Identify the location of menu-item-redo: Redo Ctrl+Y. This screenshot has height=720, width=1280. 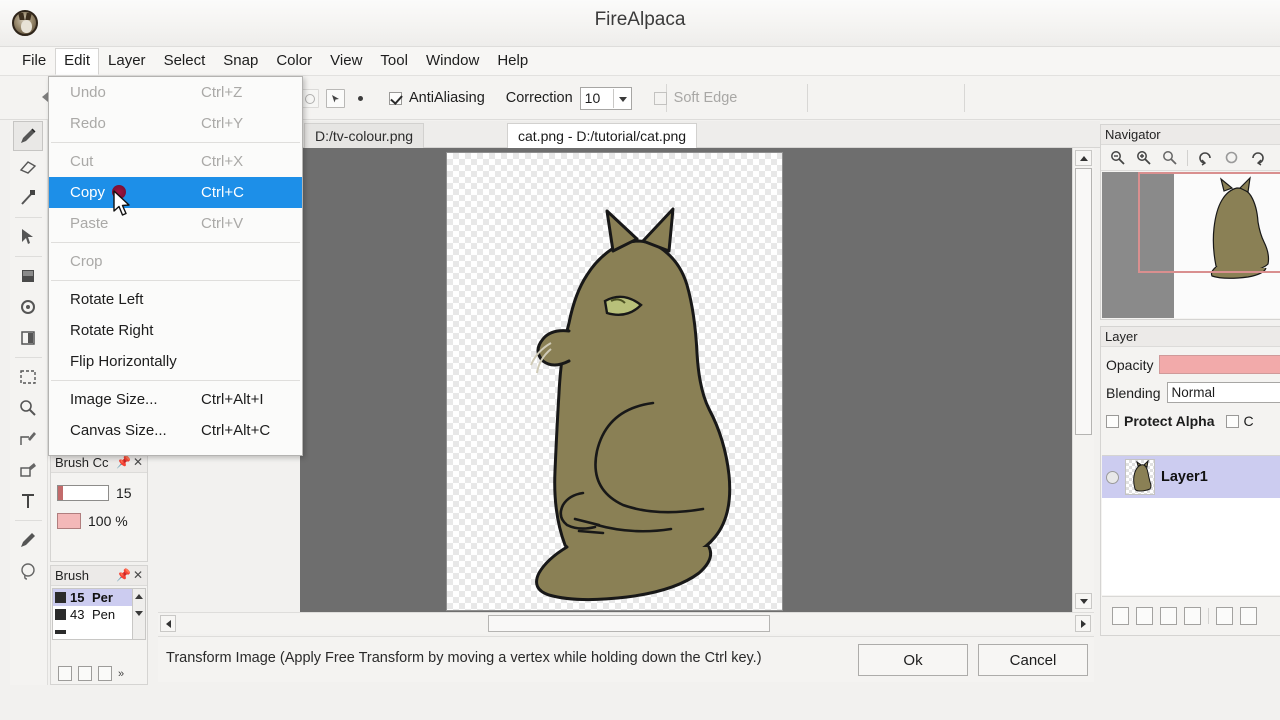
(175, 123).